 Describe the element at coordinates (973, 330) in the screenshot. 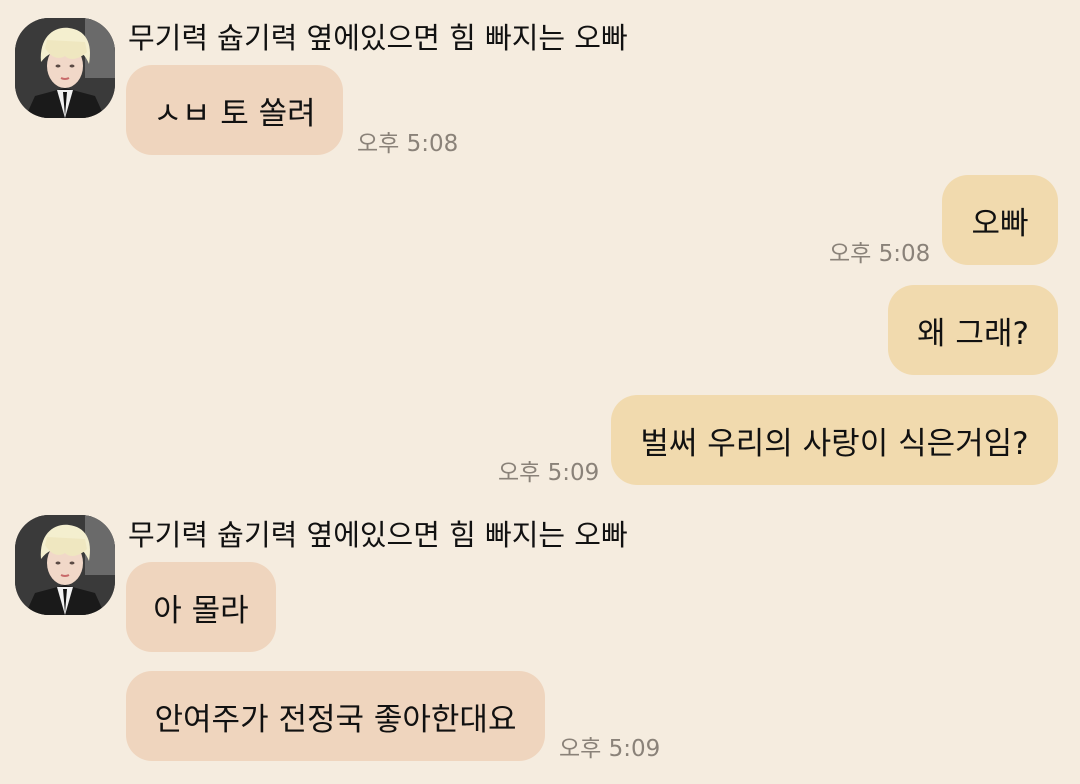

I see `message-bubble-outgoing: 왜 그래?` at that location.